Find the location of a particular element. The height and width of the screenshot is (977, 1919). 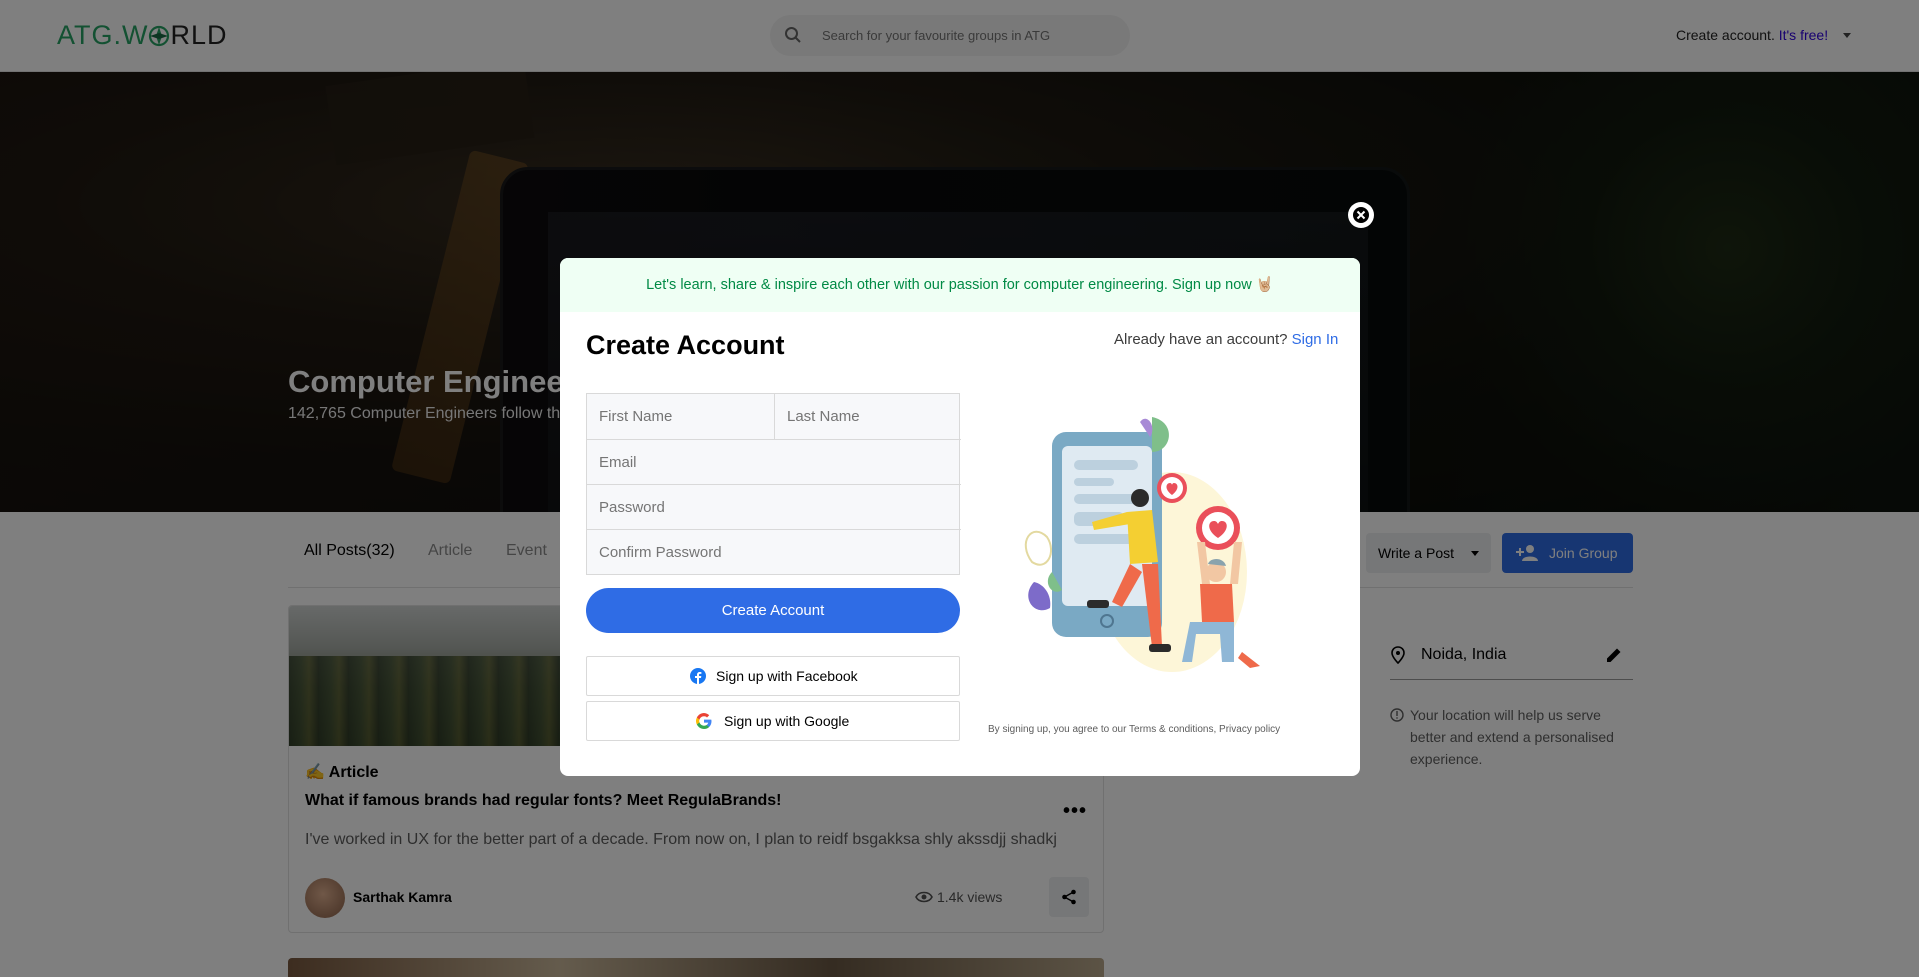

sign-in-link: Sign In is located at coordinates (1315, 339).